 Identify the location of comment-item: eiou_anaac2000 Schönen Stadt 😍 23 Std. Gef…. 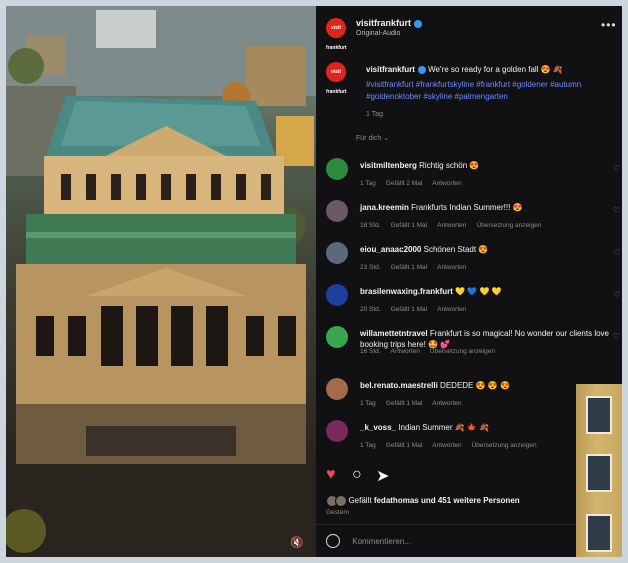
(474, 260).